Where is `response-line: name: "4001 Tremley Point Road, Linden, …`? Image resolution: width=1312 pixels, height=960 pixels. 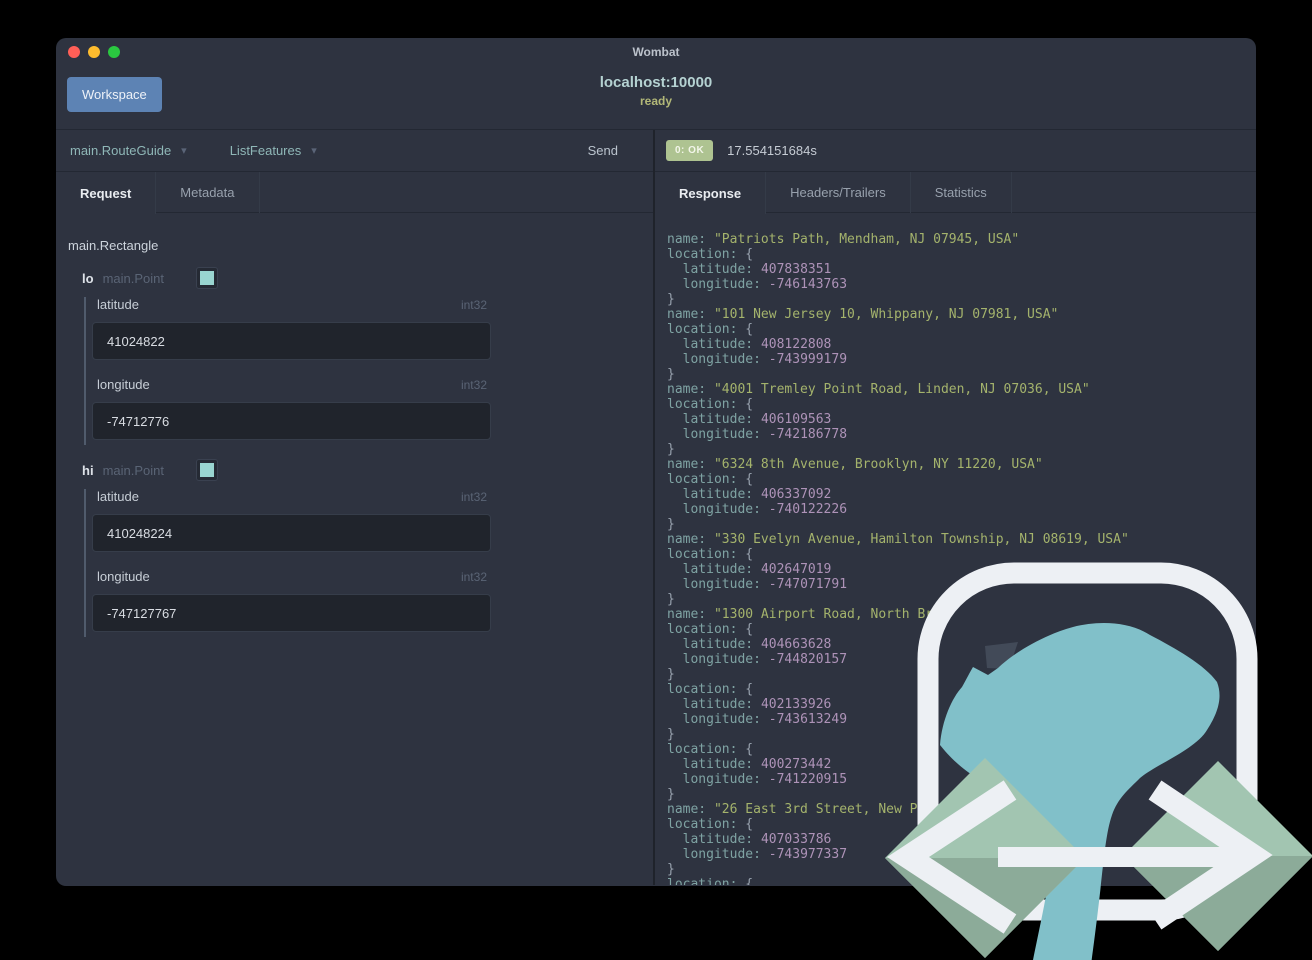 response-line: name: "4001 Tremley Point Road, Linden, … is located at coordinates (878, 389).